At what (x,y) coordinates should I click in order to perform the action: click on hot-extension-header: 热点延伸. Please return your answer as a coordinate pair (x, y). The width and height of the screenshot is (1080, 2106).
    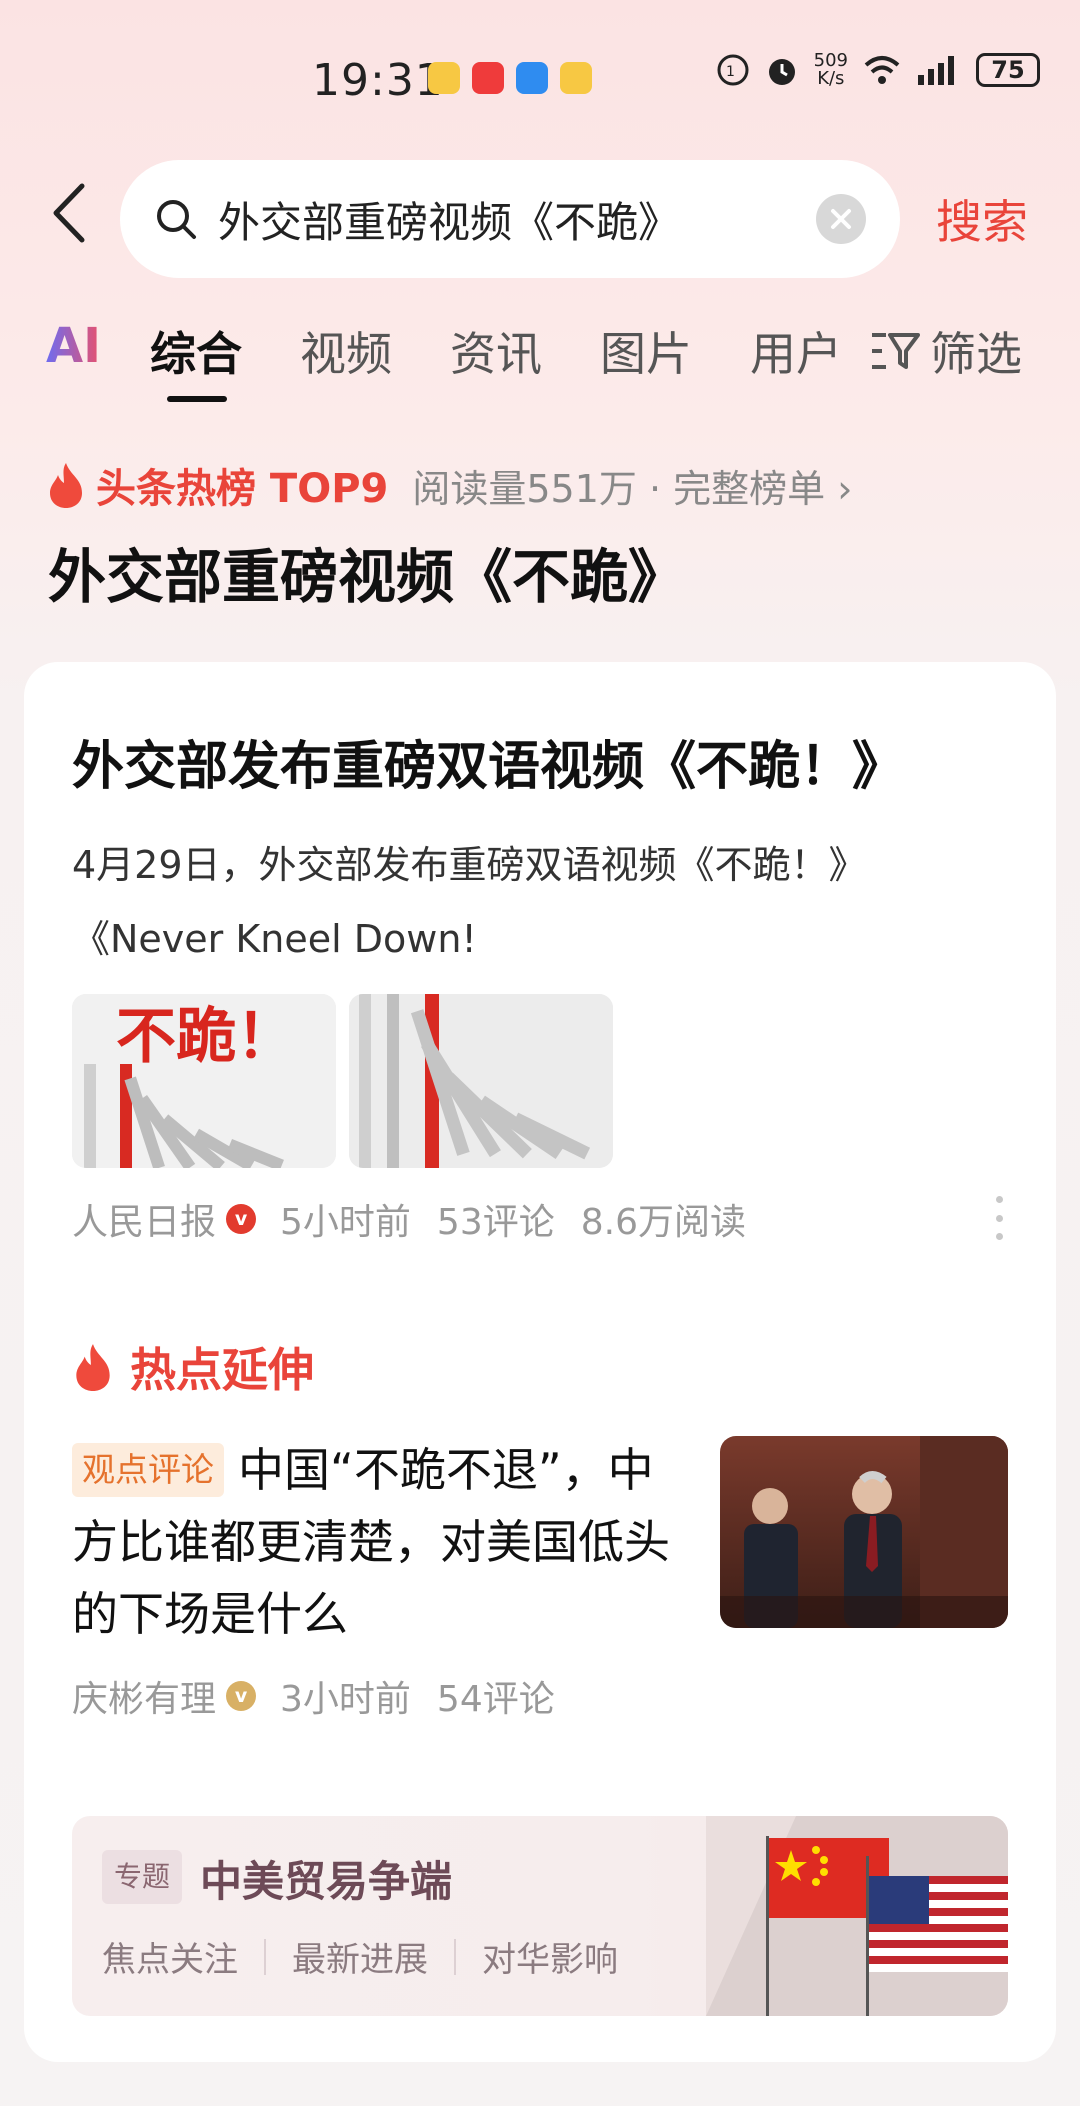
    Looking at the image, I should click on (193, 1367).